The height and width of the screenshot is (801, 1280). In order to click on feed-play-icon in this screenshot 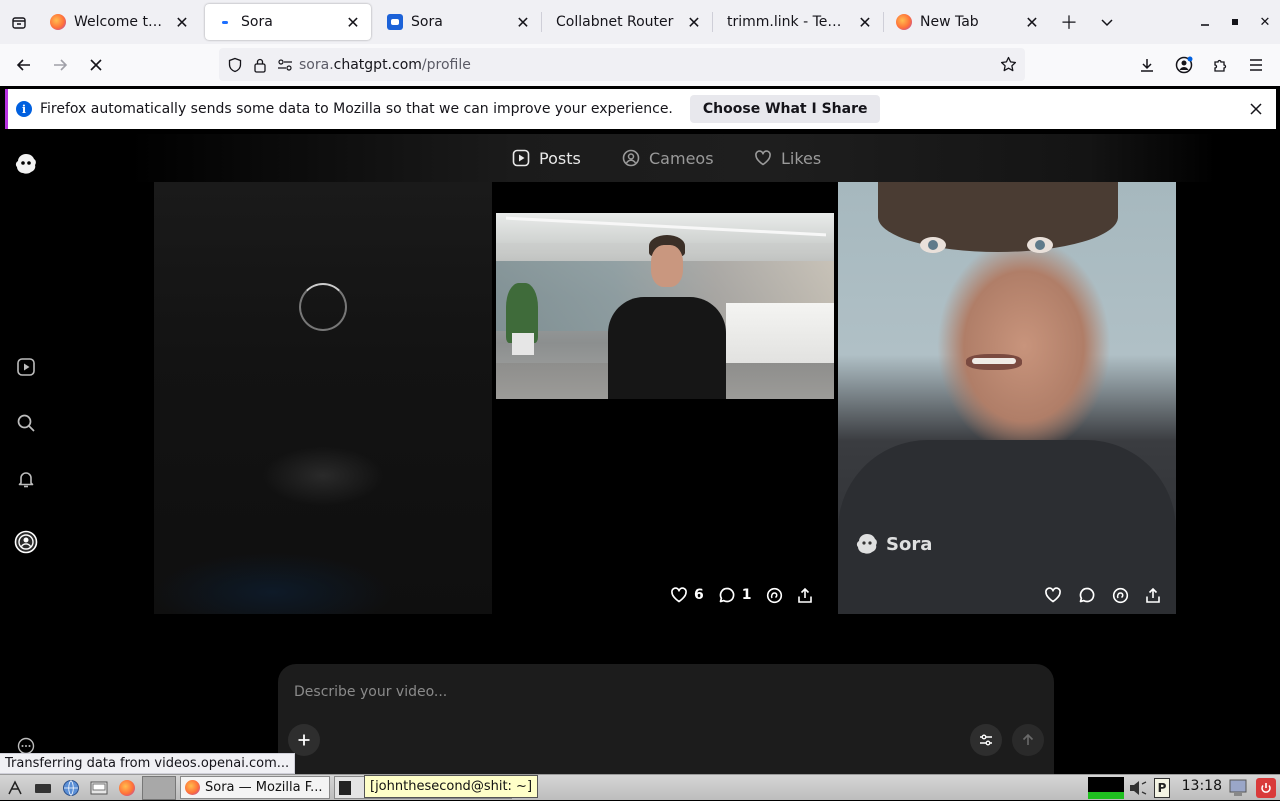, I will do `click(26, 367)`.